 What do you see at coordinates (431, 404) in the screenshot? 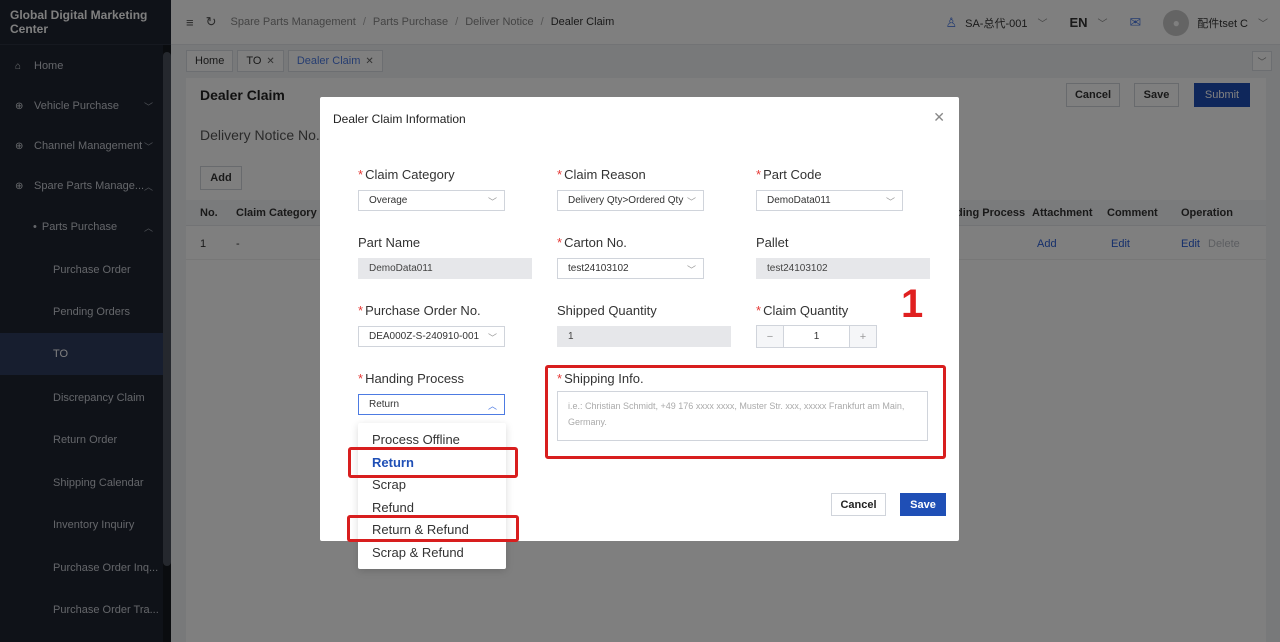
I see `handing-process-select: Return ︿` at bounding box center [431, 404].